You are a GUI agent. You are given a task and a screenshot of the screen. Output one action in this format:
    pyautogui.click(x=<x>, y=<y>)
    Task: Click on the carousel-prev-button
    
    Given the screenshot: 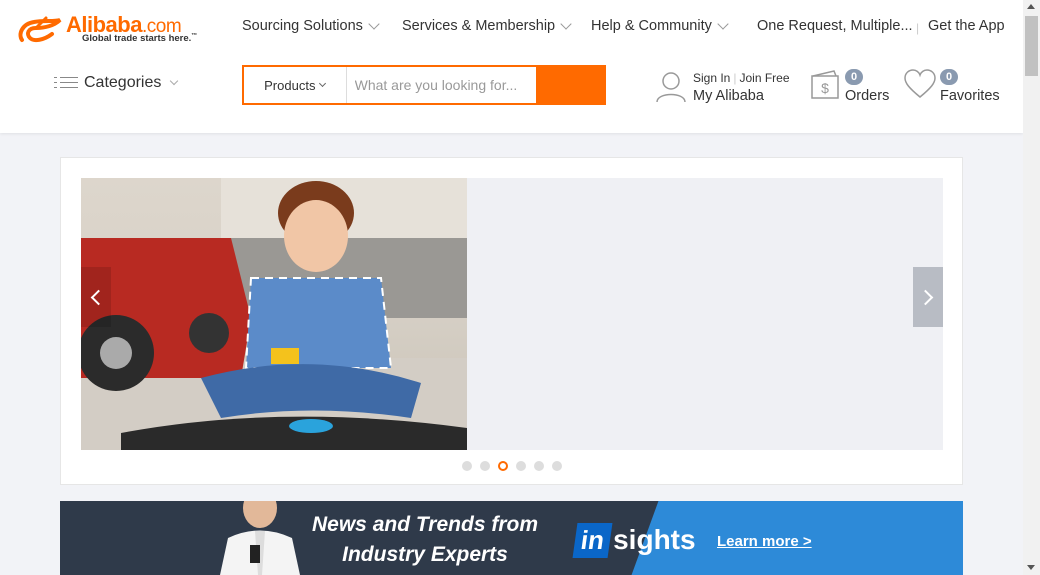 What is the action you would take?
    pyautogui.click(x=96, y=297)
    